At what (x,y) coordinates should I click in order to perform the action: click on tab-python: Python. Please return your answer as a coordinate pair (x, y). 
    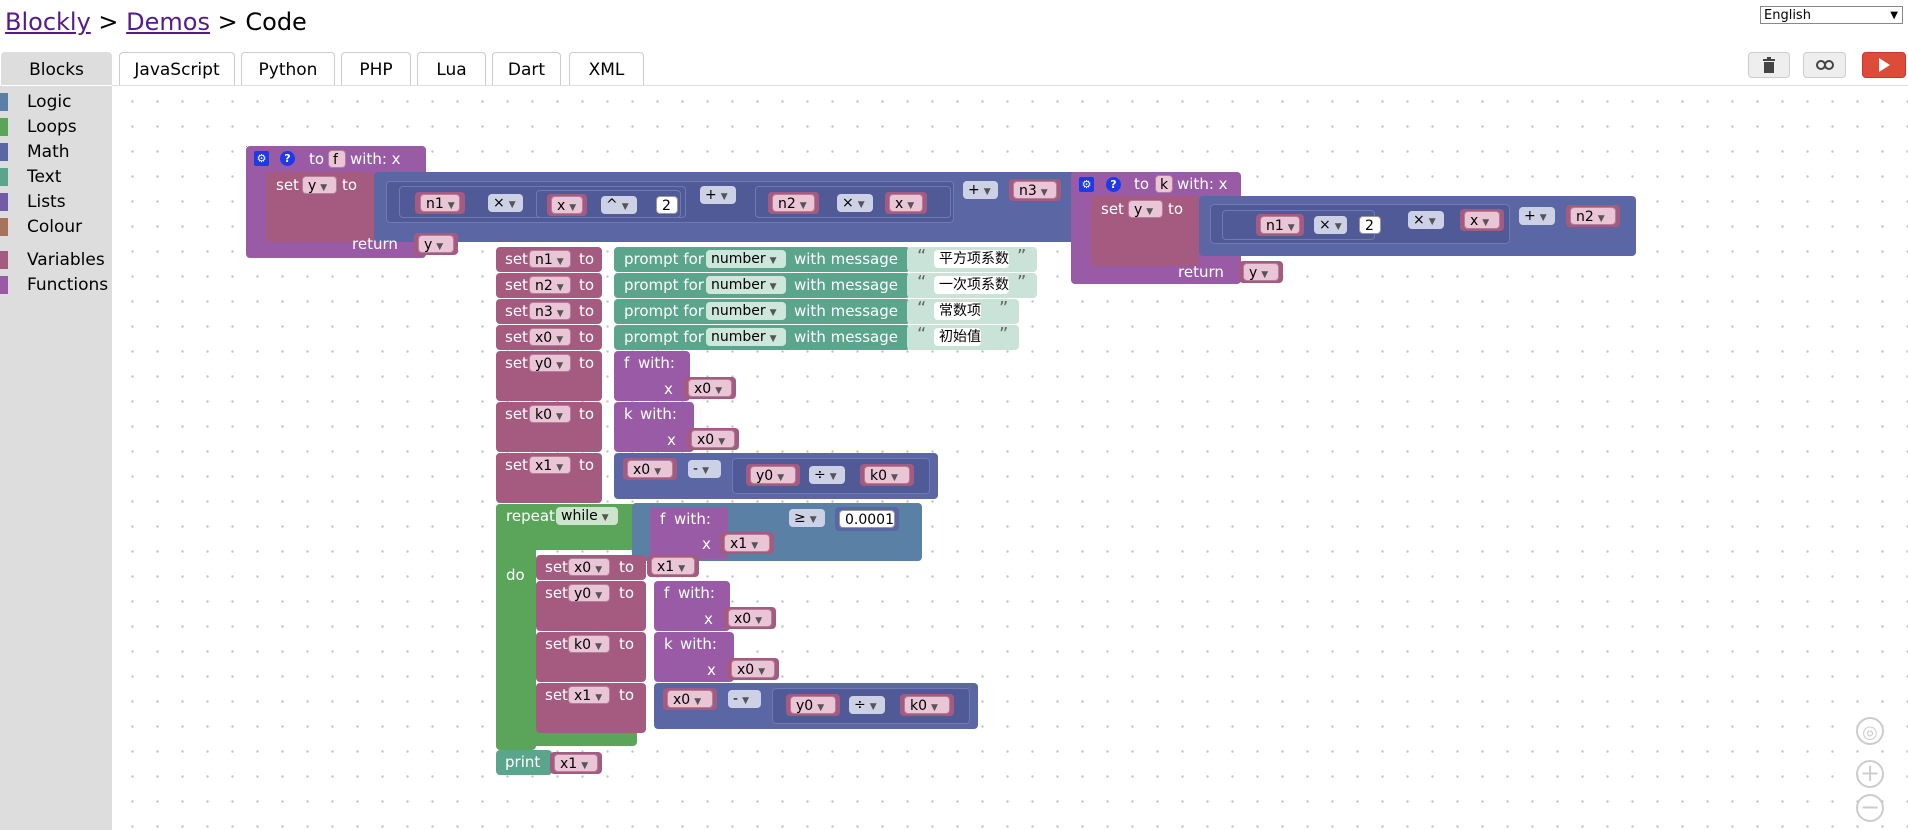
    Looking at the image, I should click on (288, 68).